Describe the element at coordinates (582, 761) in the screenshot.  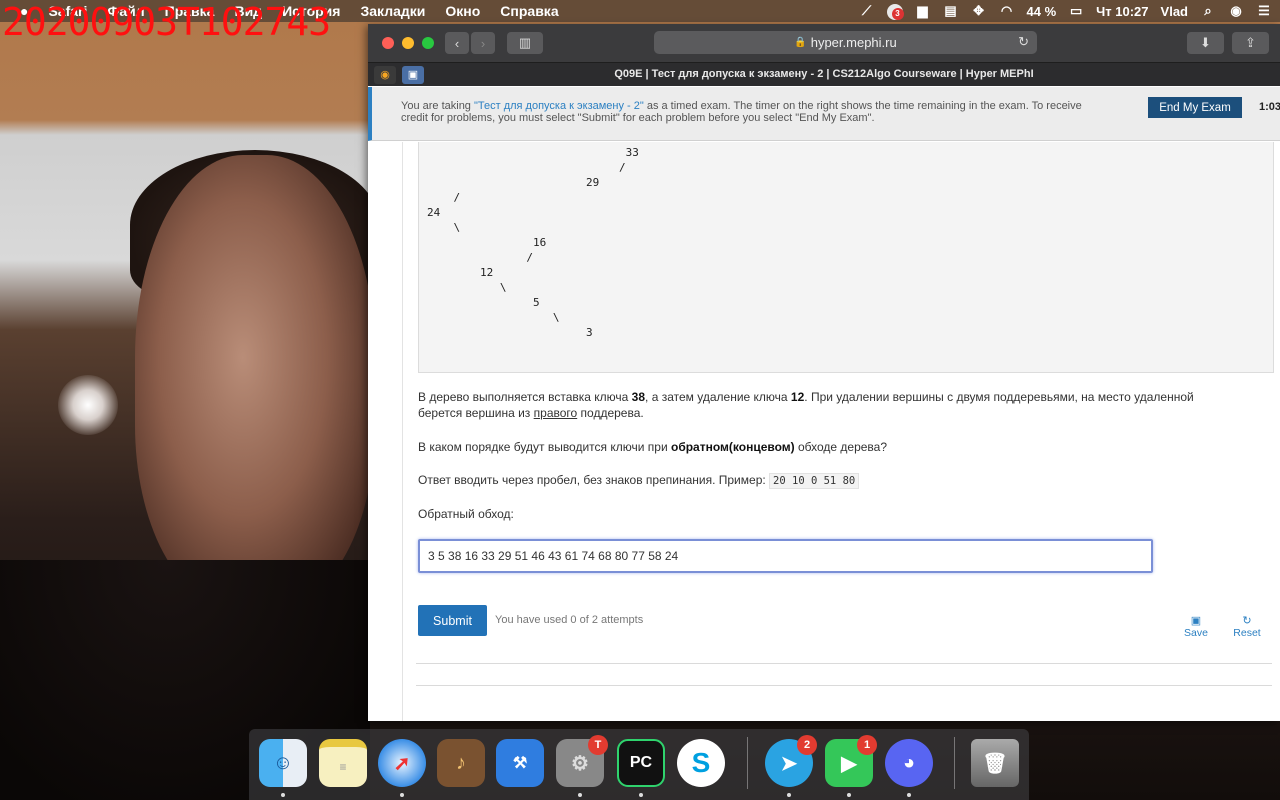
I see `system-preferences-icon: ⚙ T` at that location.